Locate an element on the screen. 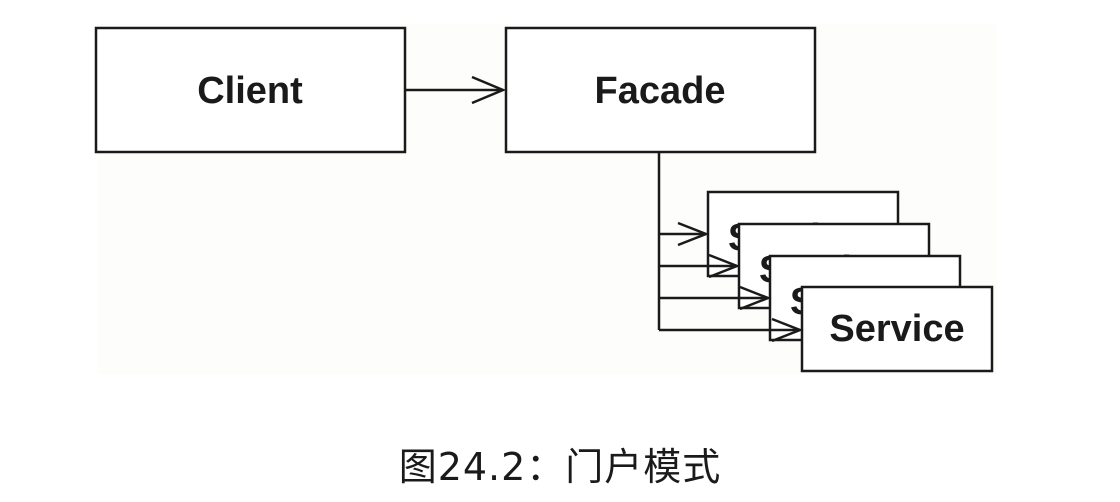  client-to-facade-arrow is located at coordinates (456, 90).